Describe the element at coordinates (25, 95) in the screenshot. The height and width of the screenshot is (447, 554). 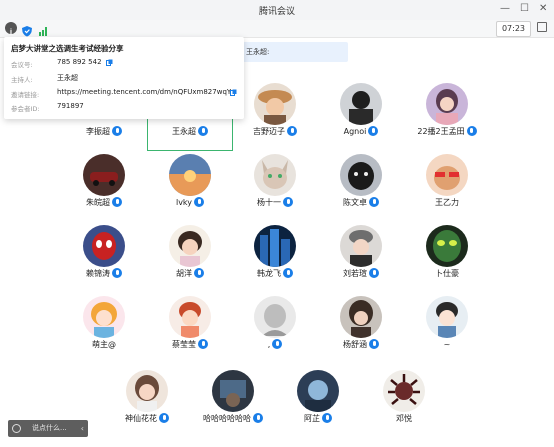
I see `invite-link-label: 邀请链接:` at that location.